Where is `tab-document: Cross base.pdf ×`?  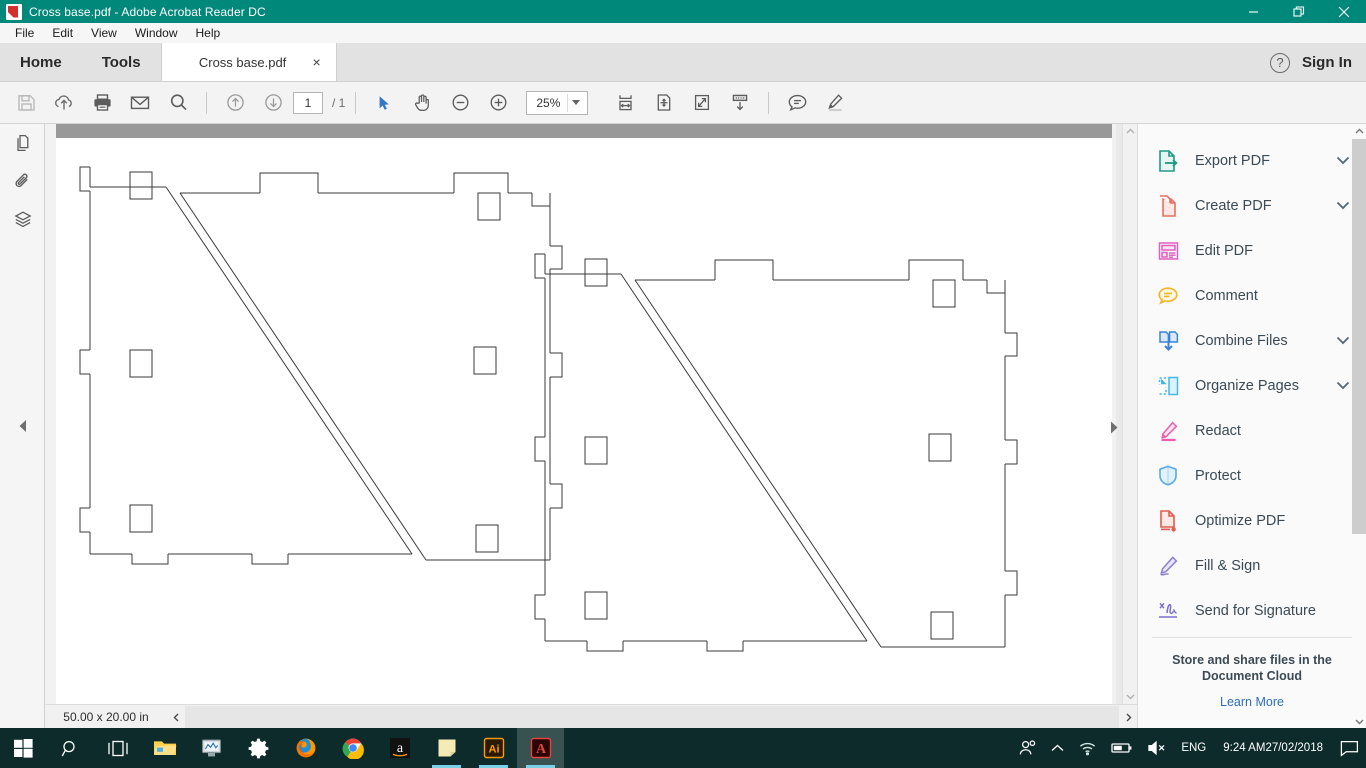
tab-document: Cross base.pdf × is located at coordinates (248, 62).